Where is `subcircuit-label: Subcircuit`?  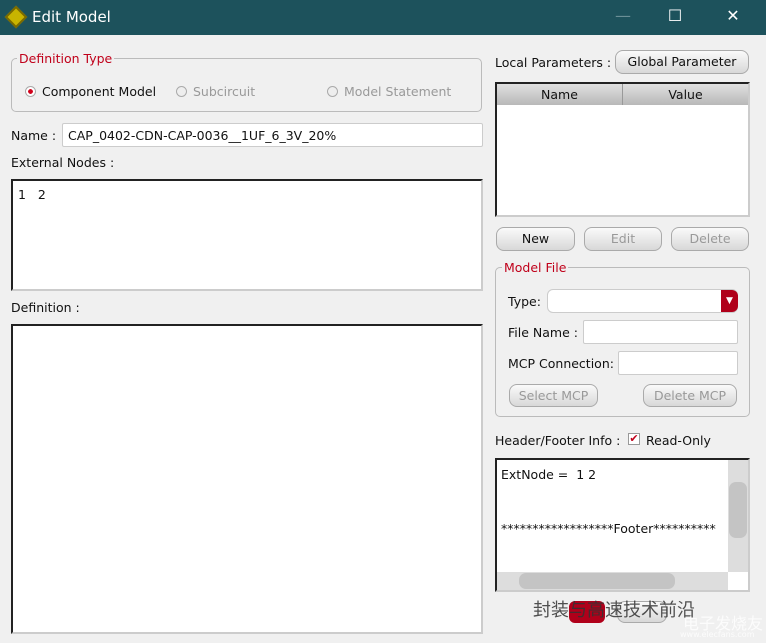
subcircuit-label: Subcircuit is located at coordinates (224, 91).